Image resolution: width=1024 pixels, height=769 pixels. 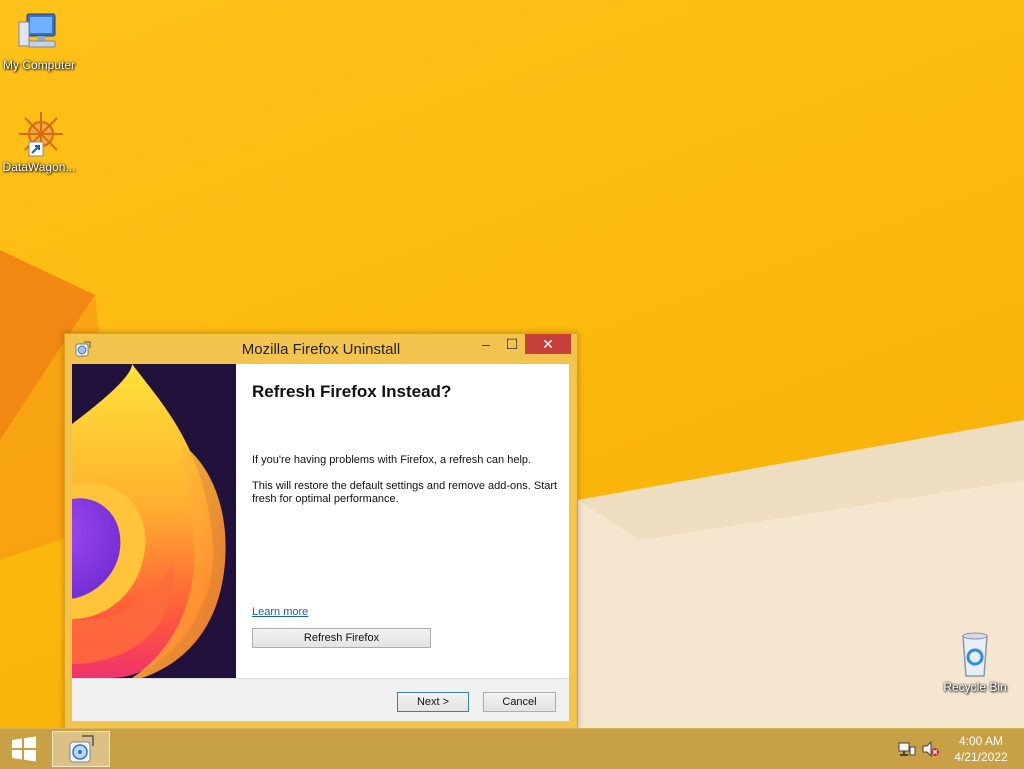 What do you see at coordinates (512, 748) in the screenshot?
I see `taskbar: 4:00 AM 4/21/2022` at bounding box center [512, 748].